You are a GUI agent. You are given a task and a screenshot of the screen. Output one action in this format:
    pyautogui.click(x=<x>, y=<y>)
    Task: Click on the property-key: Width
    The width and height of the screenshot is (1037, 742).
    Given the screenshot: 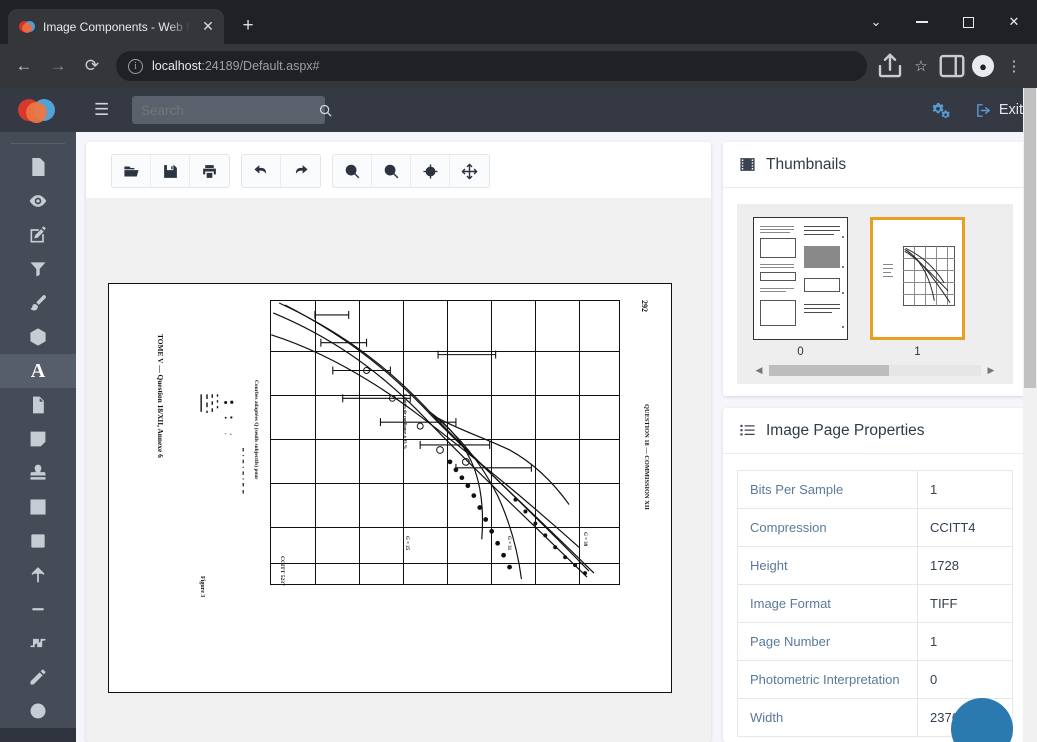 What is the action you would take?
    pyautogui.click(x=828, y=717)
    